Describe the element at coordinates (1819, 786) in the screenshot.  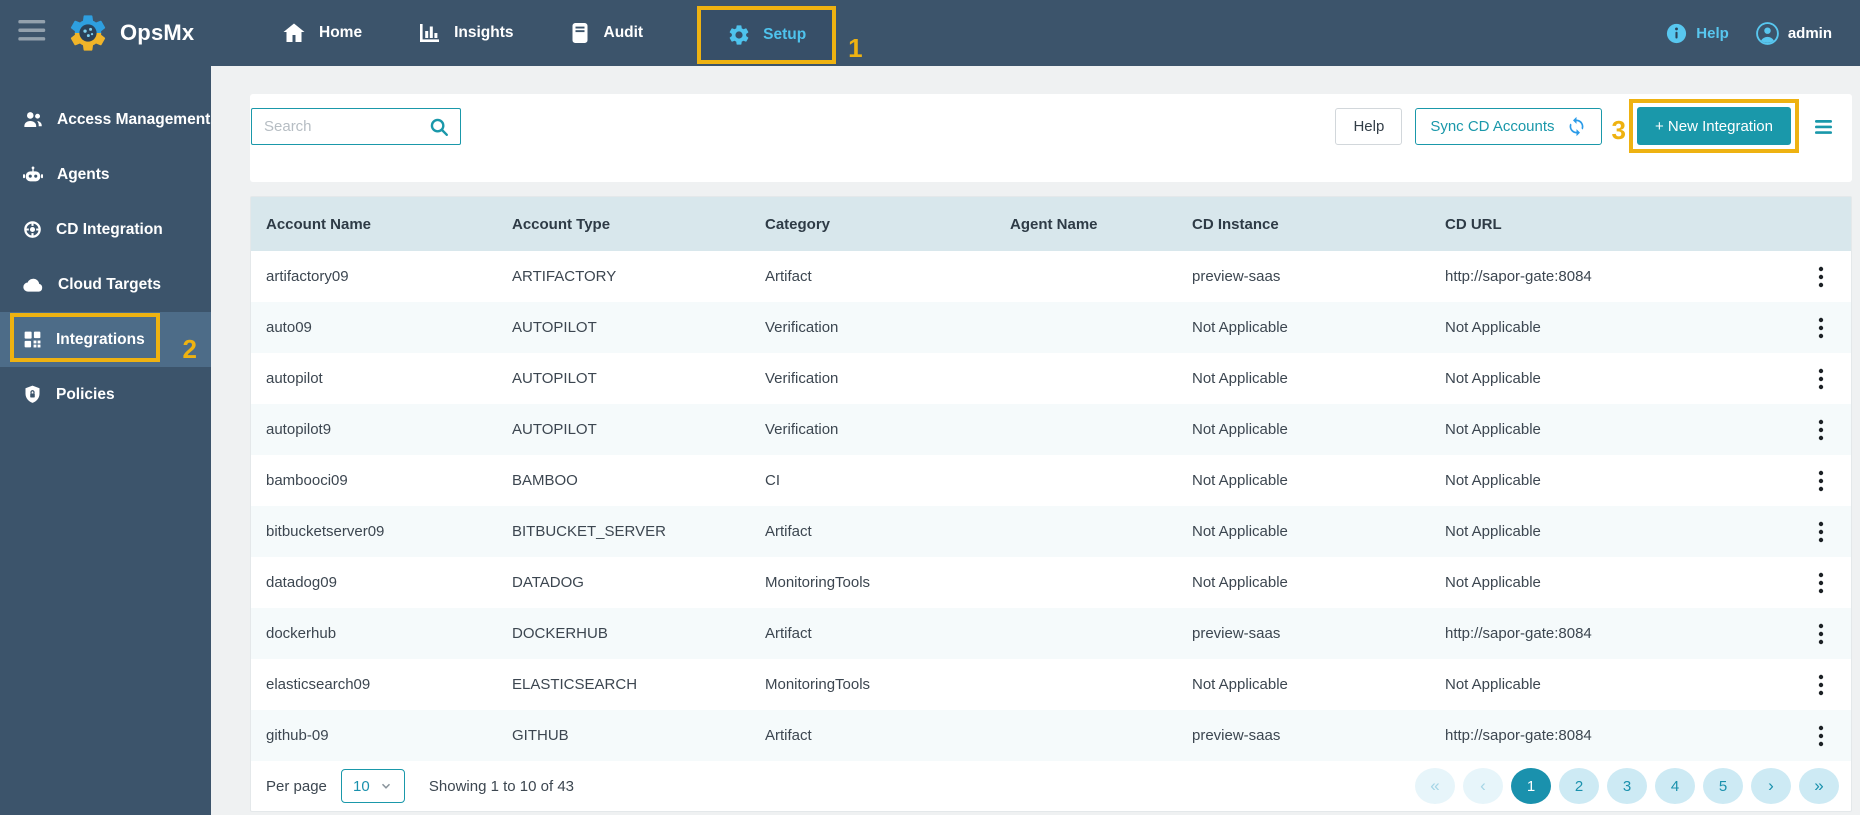
I see `last-page-button: »` at that location.